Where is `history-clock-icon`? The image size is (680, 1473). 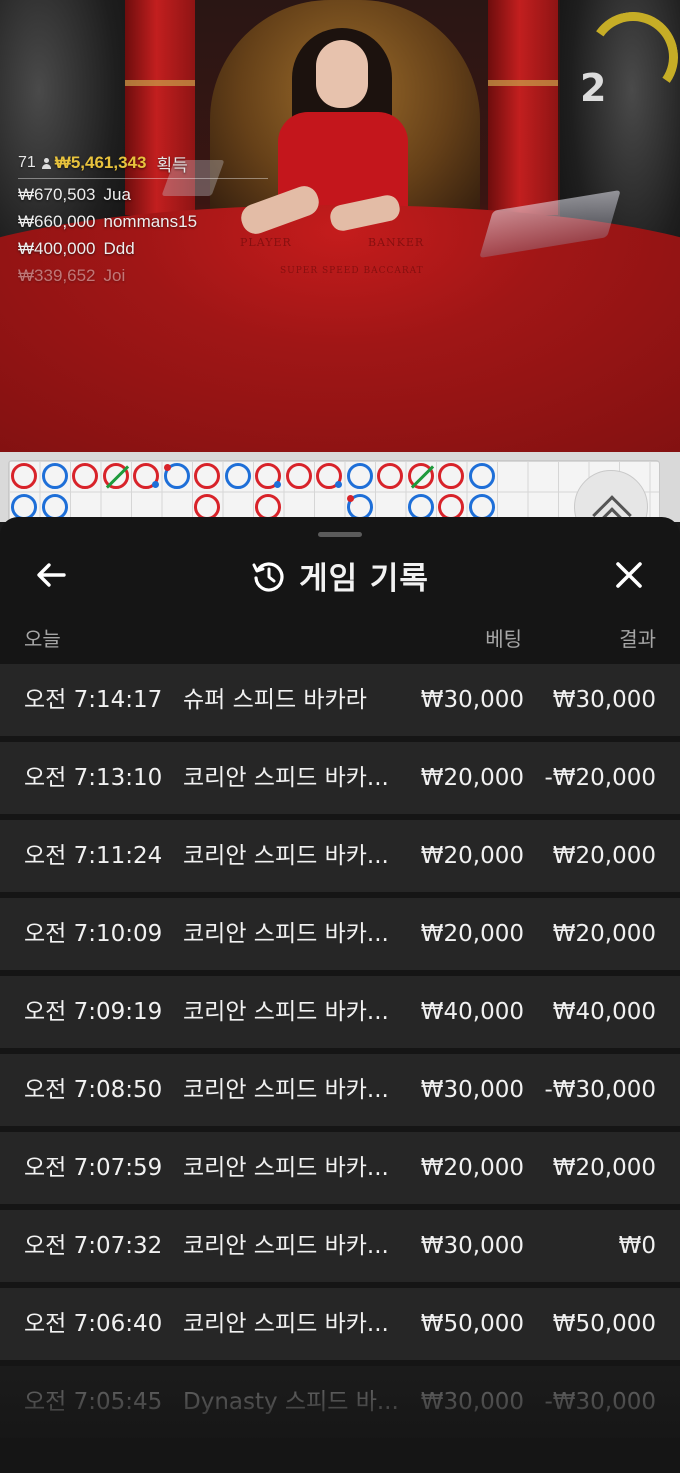
history-clock-icon is located at coordinates (268, 576).